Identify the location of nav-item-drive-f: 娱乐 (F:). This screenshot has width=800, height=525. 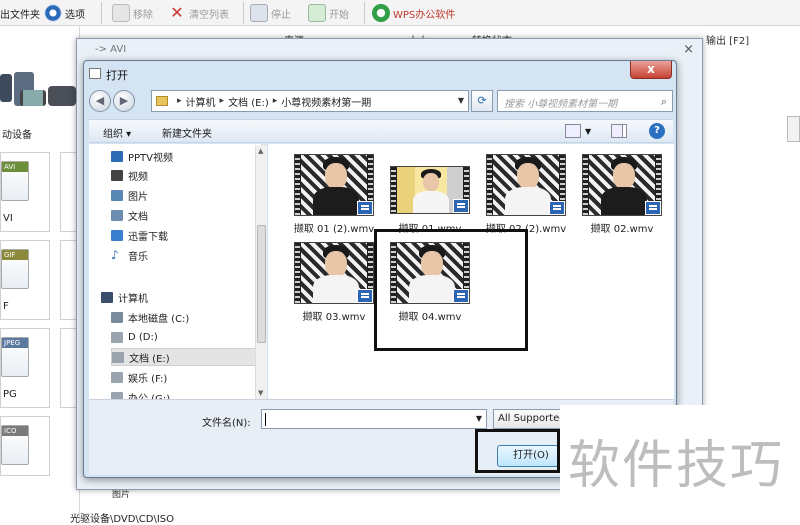
(185, 377).